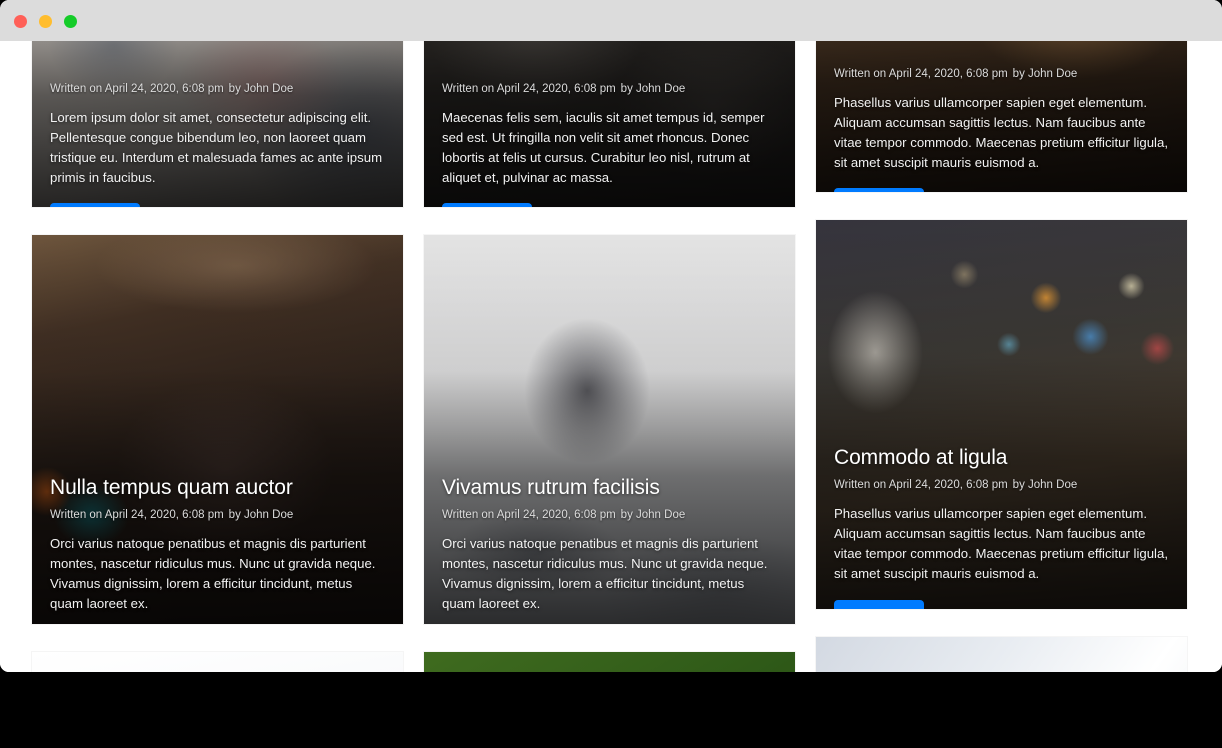 The width and height of the screenshot is (1222, 748). I want to click on card-r3c3, so click(1001, 654).